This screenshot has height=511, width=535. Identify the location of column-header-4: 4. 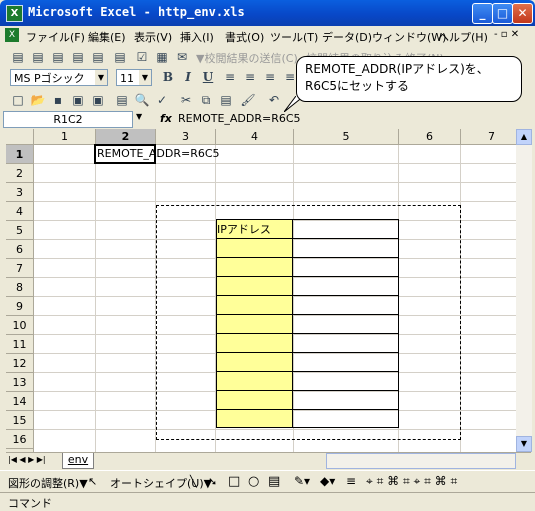
(255, 137).